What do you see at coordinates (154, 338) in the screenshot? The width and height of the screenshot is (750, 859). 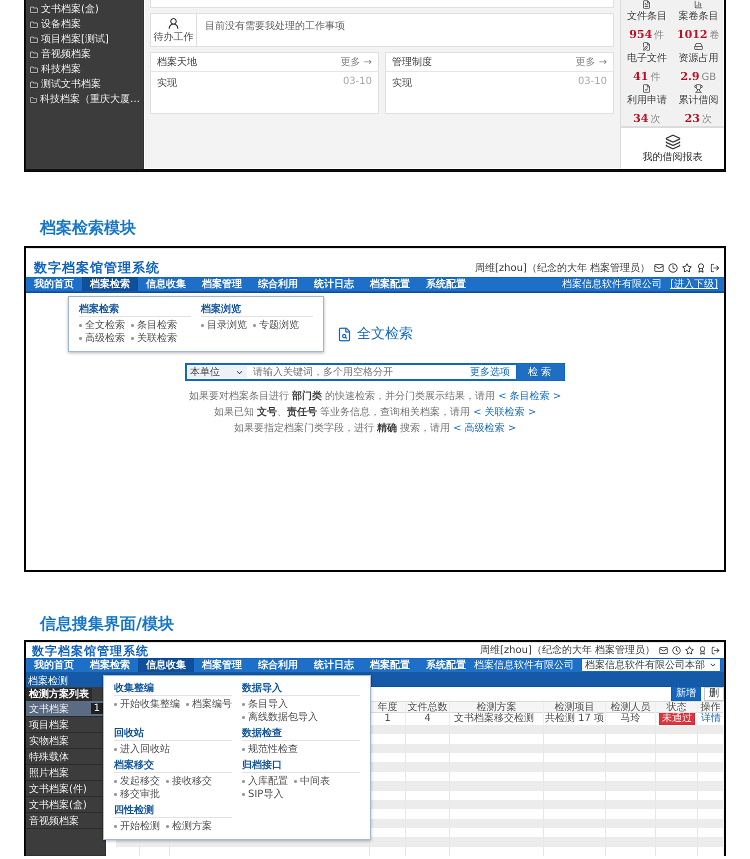 I see `menu-item: 关联检索` at bounding box center [154, 338].